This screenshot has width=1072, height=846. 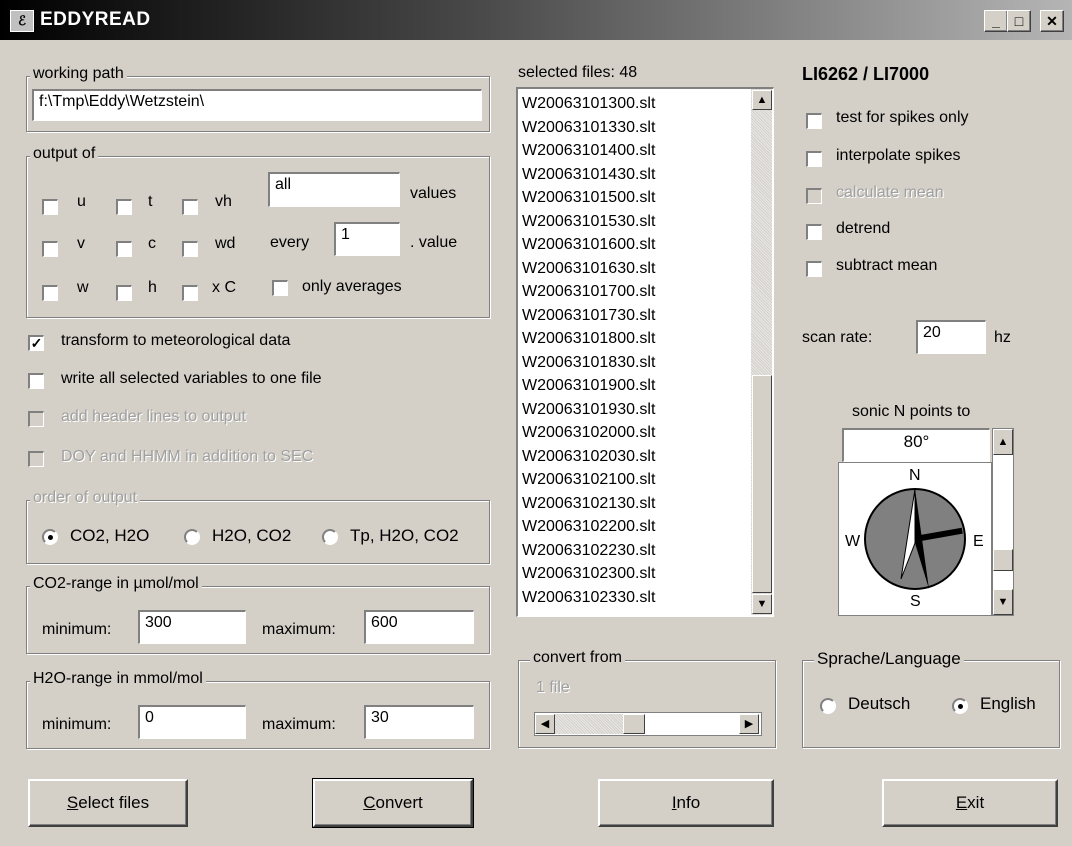 What do you see at coordinates (124, 293) in the screenshot?
I see `checkbox-h` at bounding box center [124, 293].